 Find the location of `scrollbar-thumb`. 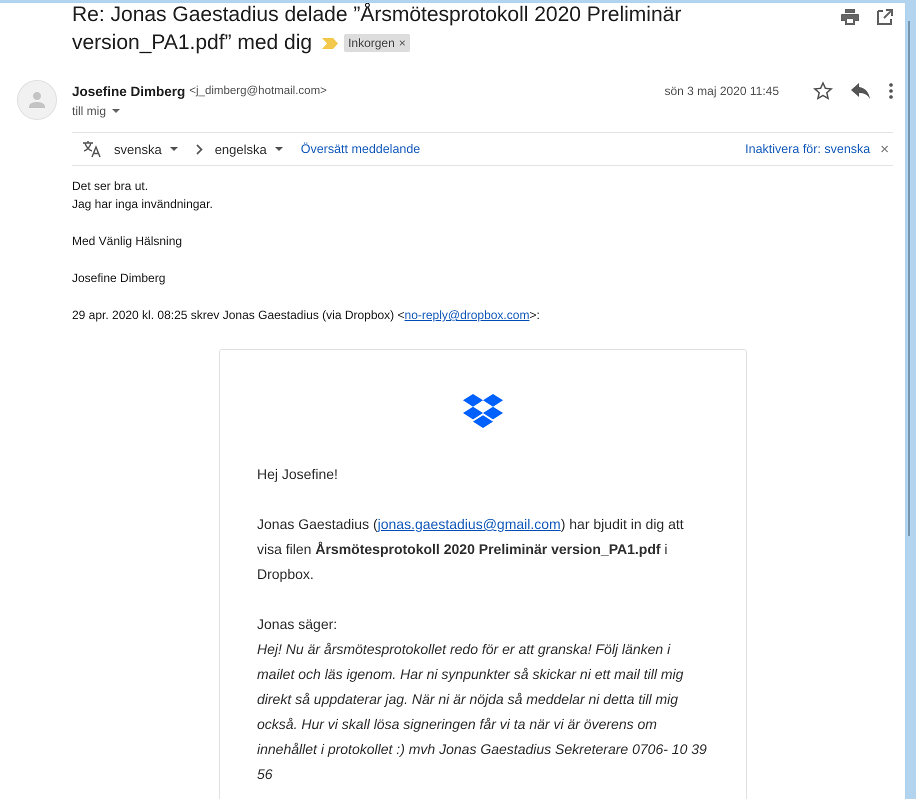

scrollbar-thumb is located at coordinates (909, 278).